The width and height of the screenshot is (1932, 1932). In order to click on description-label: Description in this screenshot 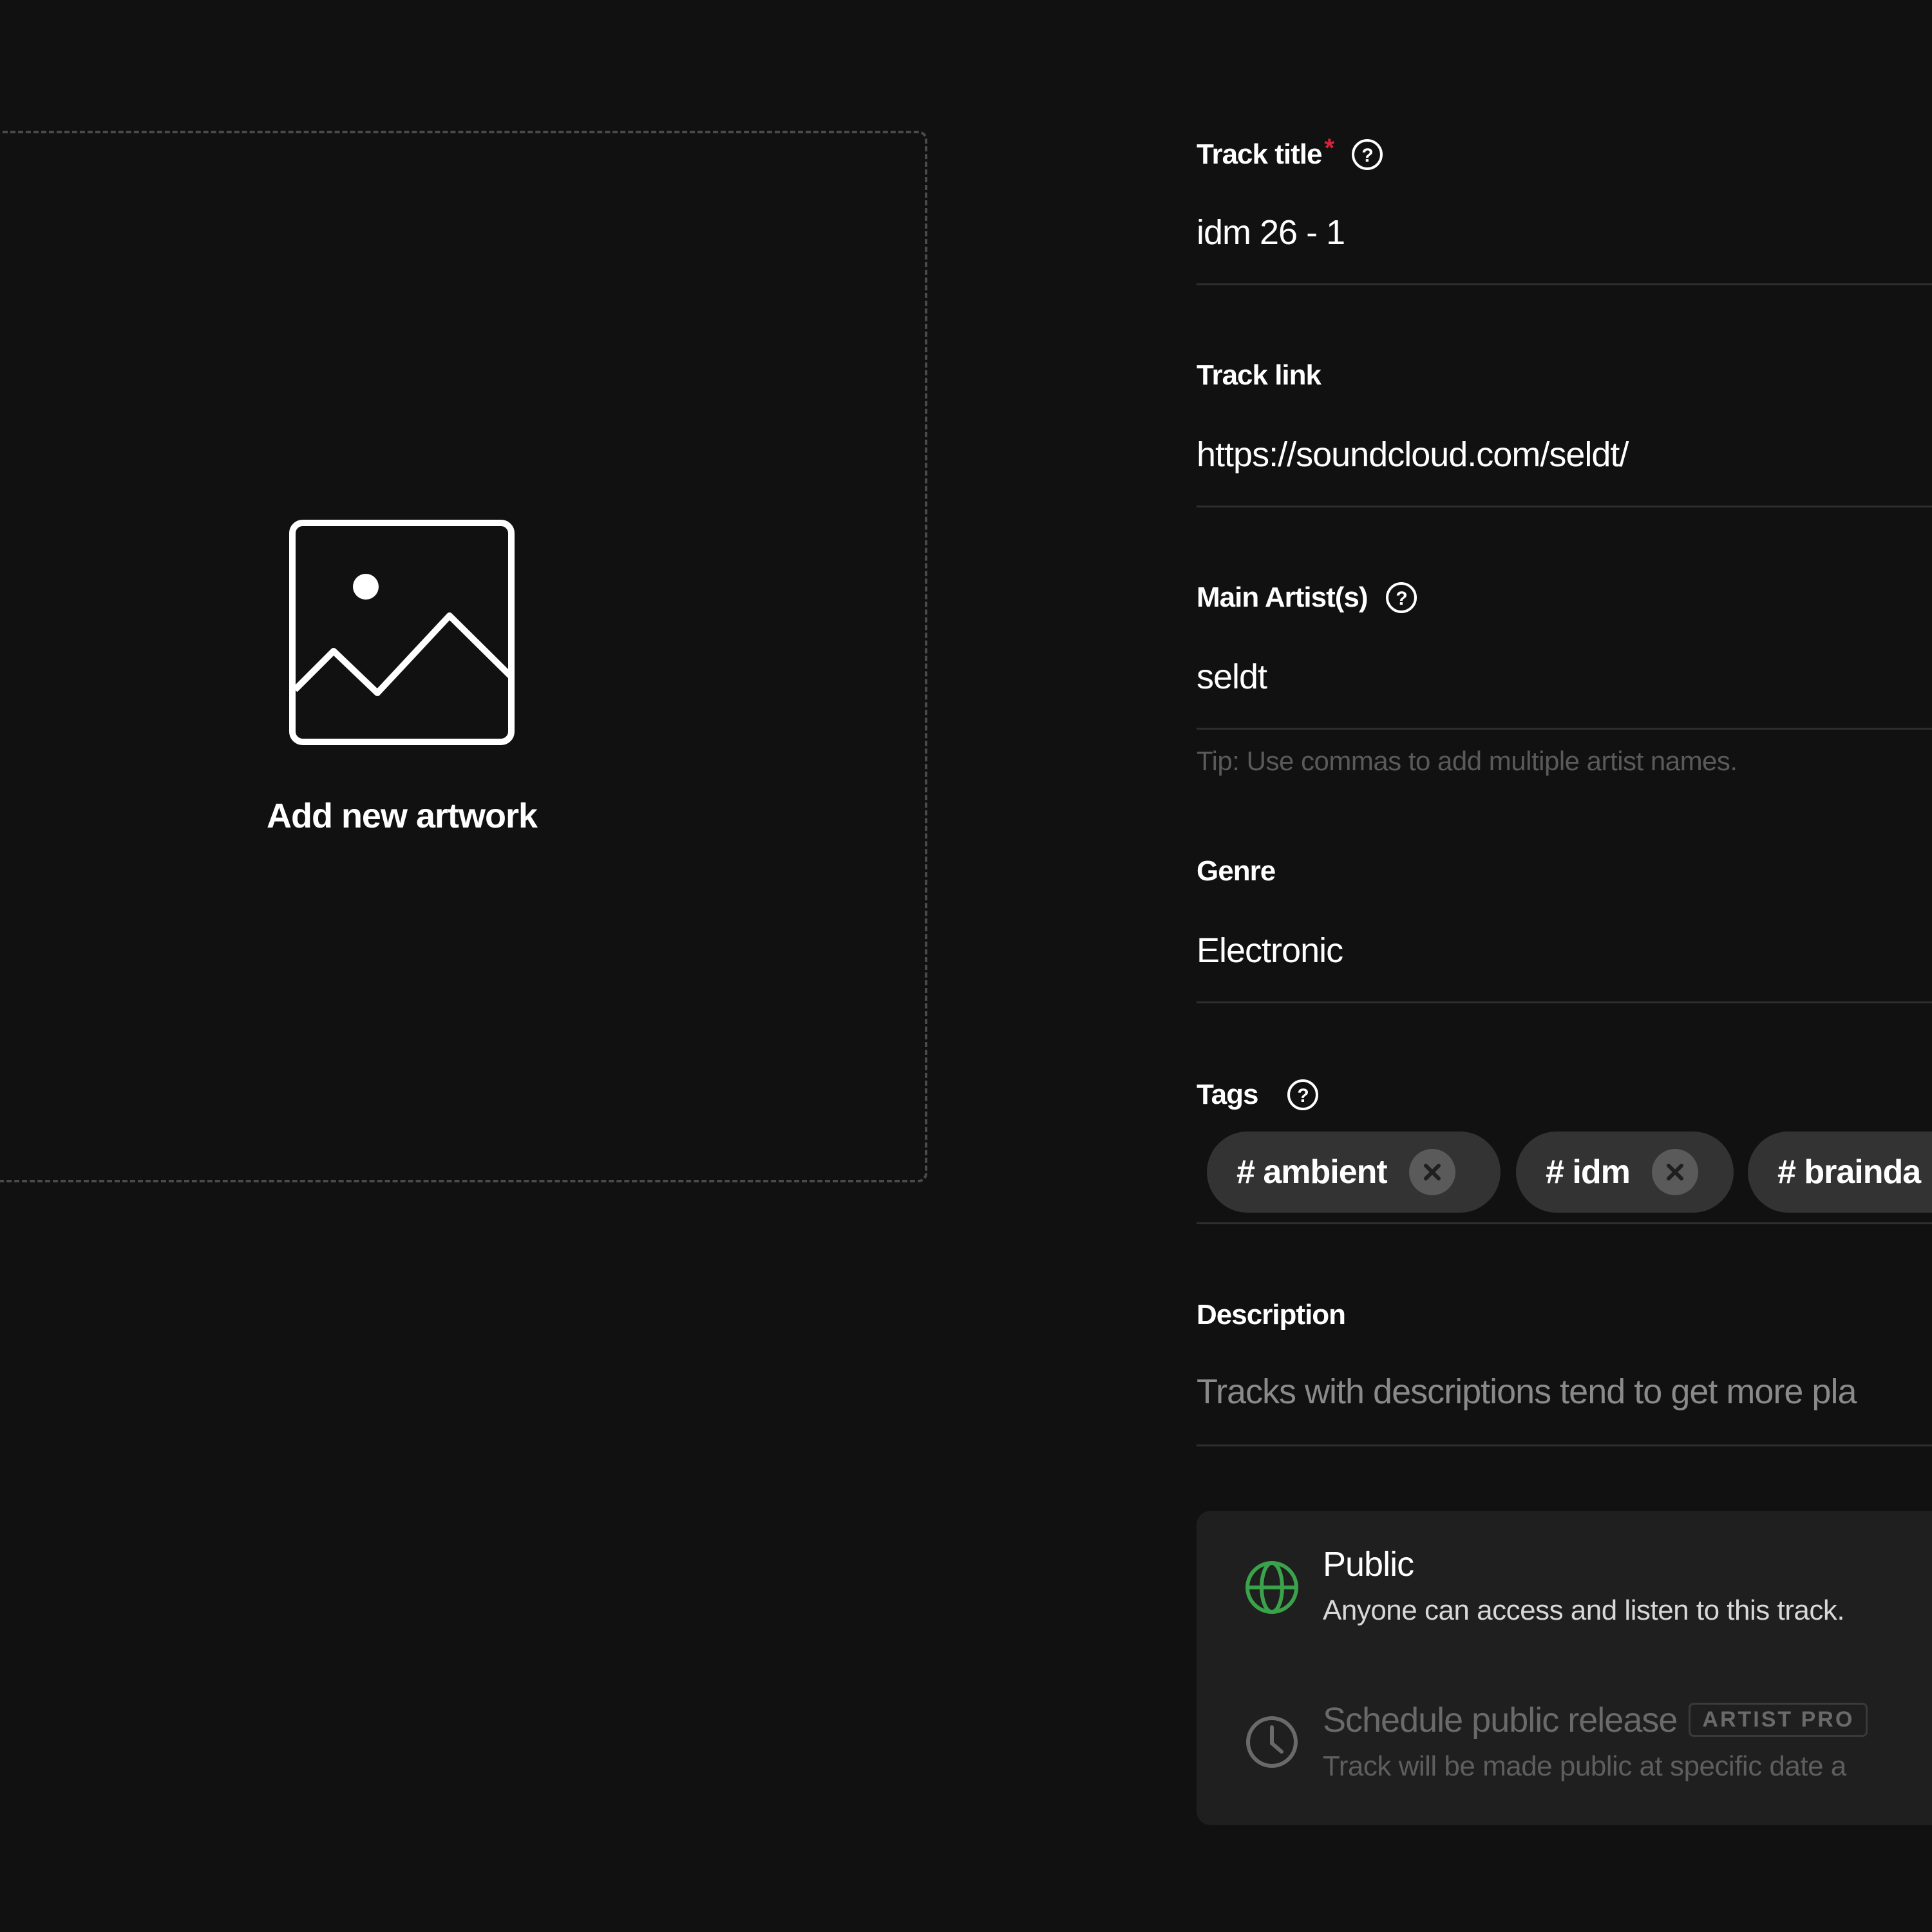, I will do `click(1271, 1315)`.